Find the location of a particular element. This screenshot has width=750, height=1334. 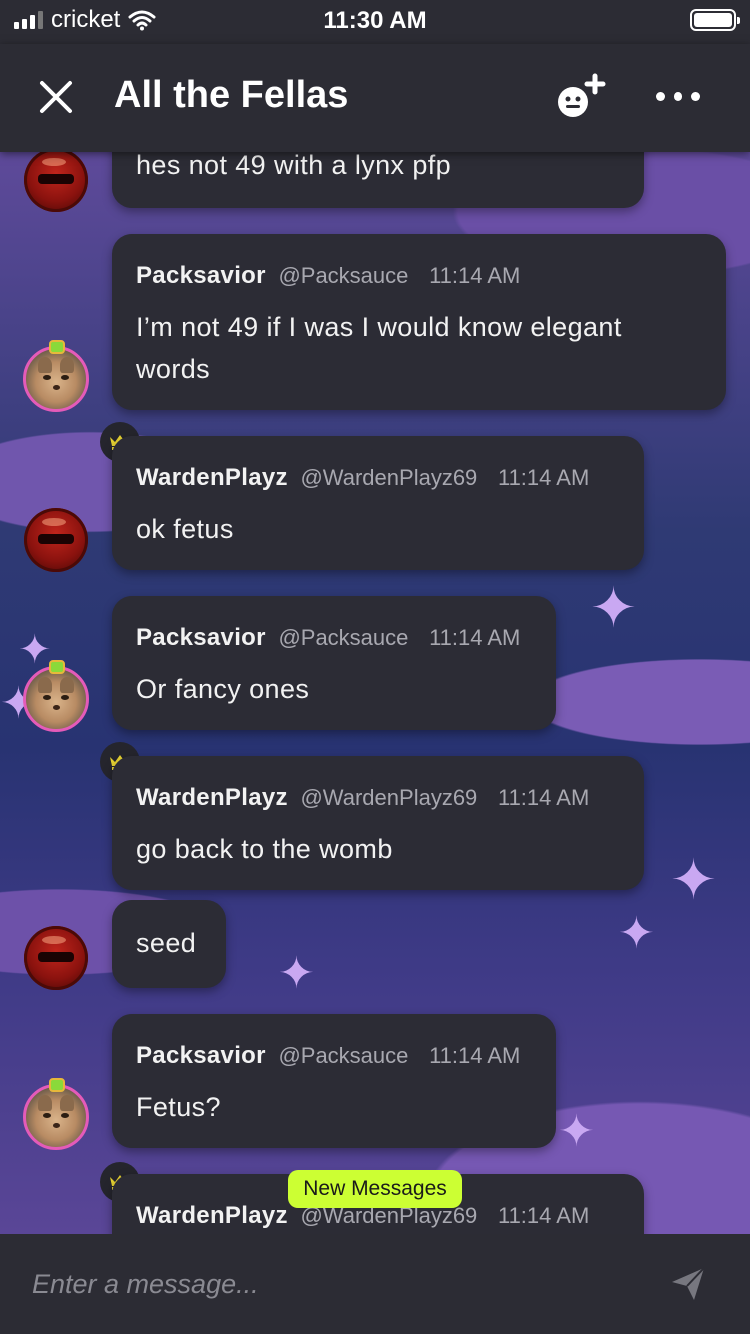

message-text: ok fetus is located at coordinates (185, 529).